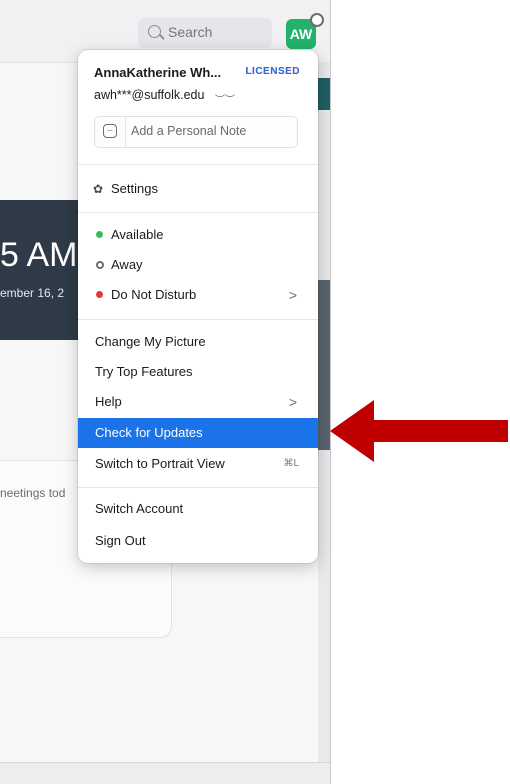 The height and width of the screenshot is (784, 510). What do you see at coordinates (198, 541) in the screenshot?
I see `menu-item-sign-out: Sign Out` at bounding box center [198, 541].